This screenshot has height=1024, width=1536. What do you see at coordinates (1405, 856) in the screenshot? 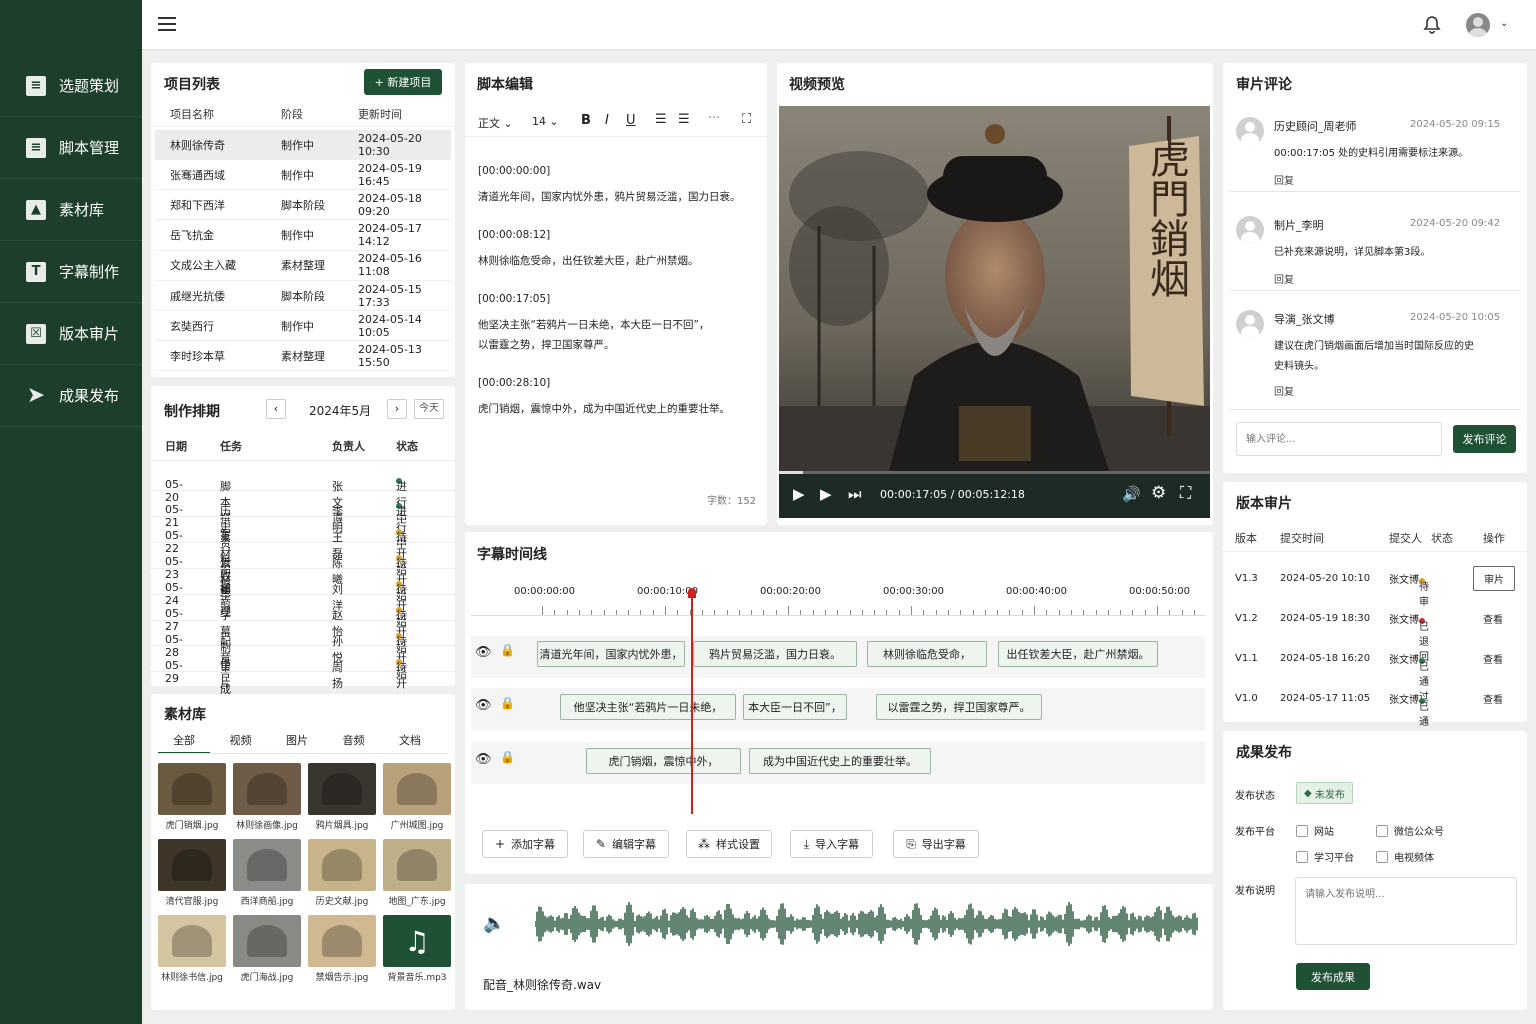
I see `platform-option: 电视频体` at bounding box center [1405, 856].